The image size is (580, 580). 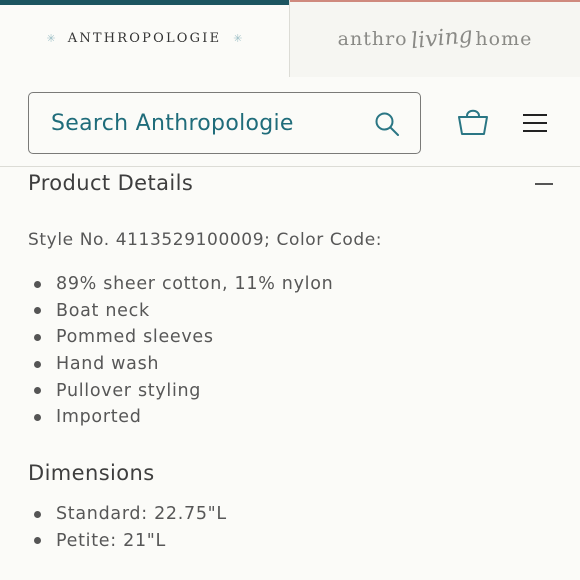 I want to click on anthro-living-home-logo: anthro living home, so click(x=435, y=38).